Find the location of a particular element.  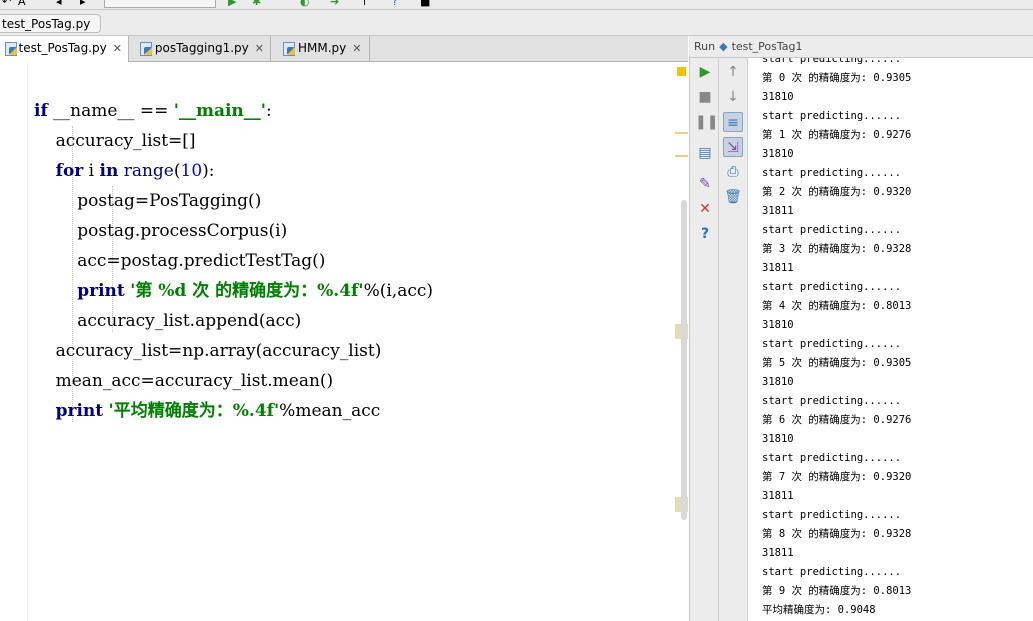

code-line: print '平均精确度为：%.4f'%mean_acc is located at coordinates (207, 411).